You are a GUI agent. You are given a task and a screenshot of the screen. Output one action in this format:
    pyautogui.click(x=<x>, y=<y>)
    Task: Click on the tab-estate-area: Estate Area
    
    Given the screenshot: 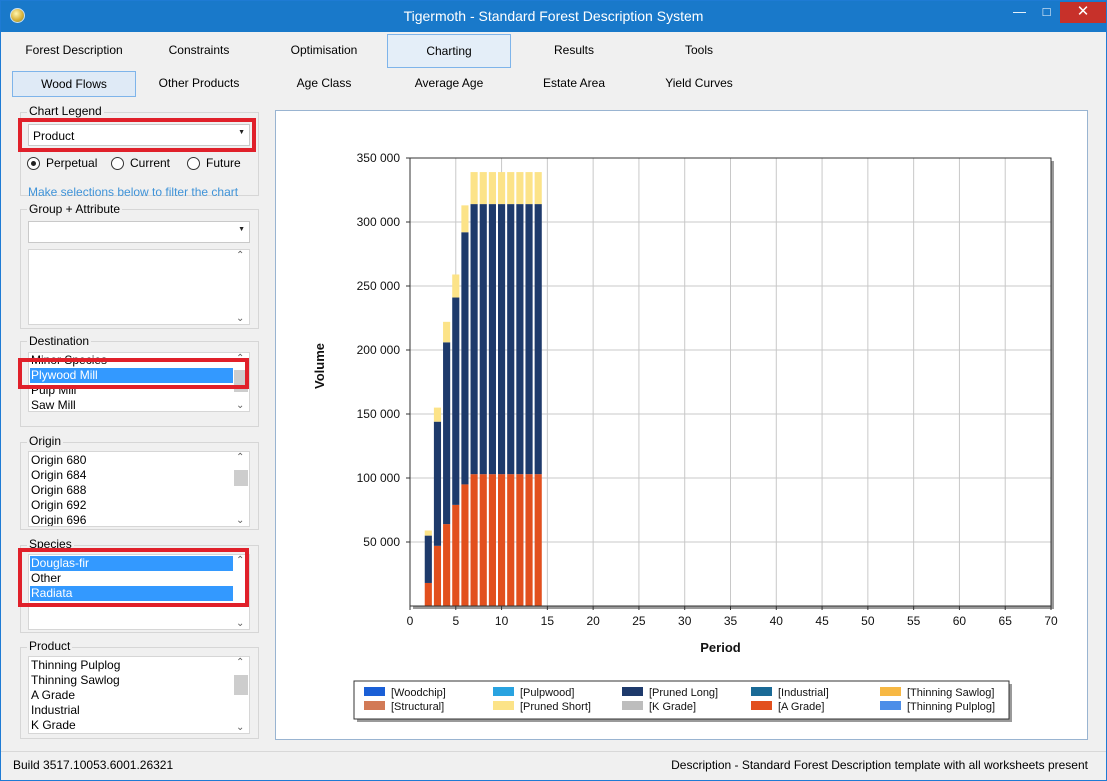 What is the action you would take?
    pyautogui.click(x=574, y=84)
    